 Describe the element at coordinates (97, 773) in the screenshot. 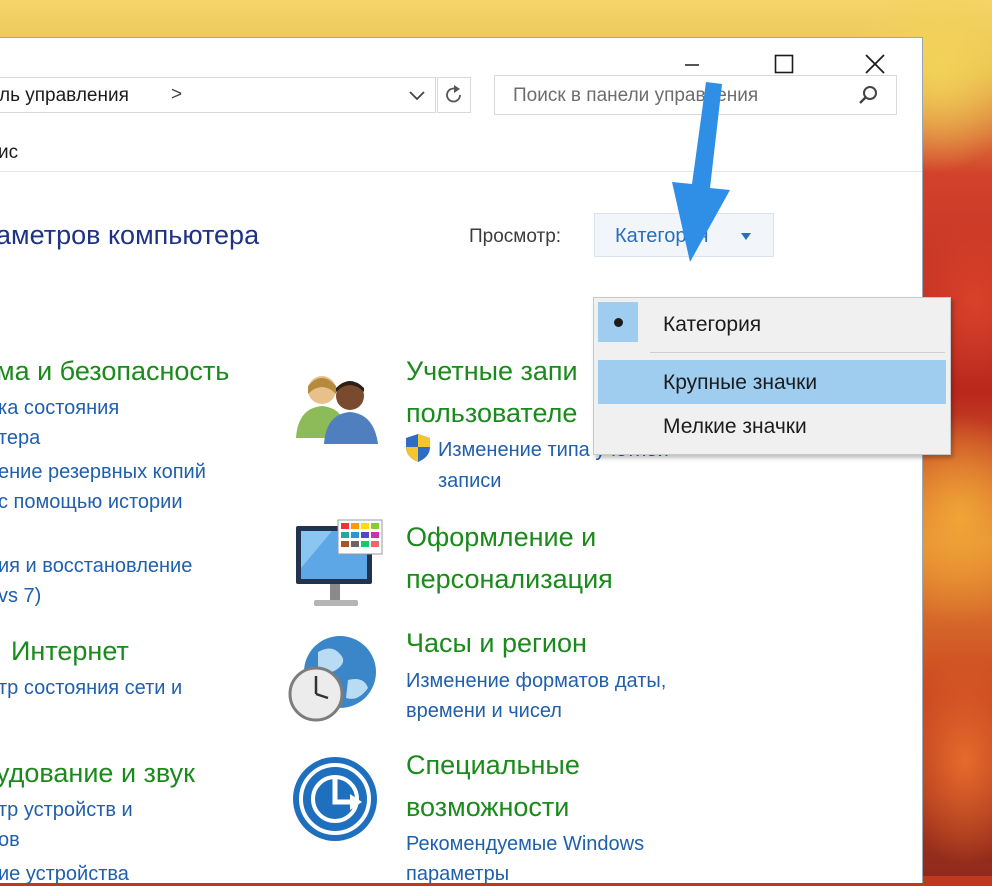

I see `category-hardware-sound: удование и звук` at that location.